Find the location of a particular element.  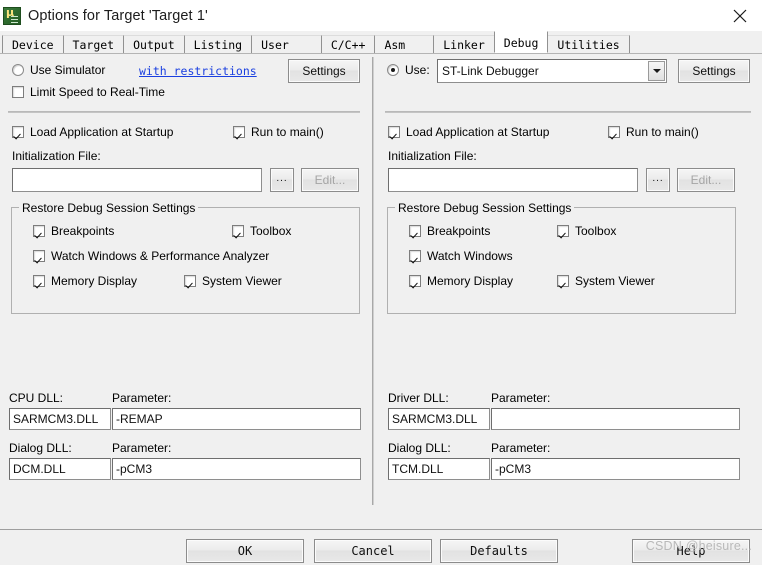

tab-device: Device is located at coordinates (33, 44).